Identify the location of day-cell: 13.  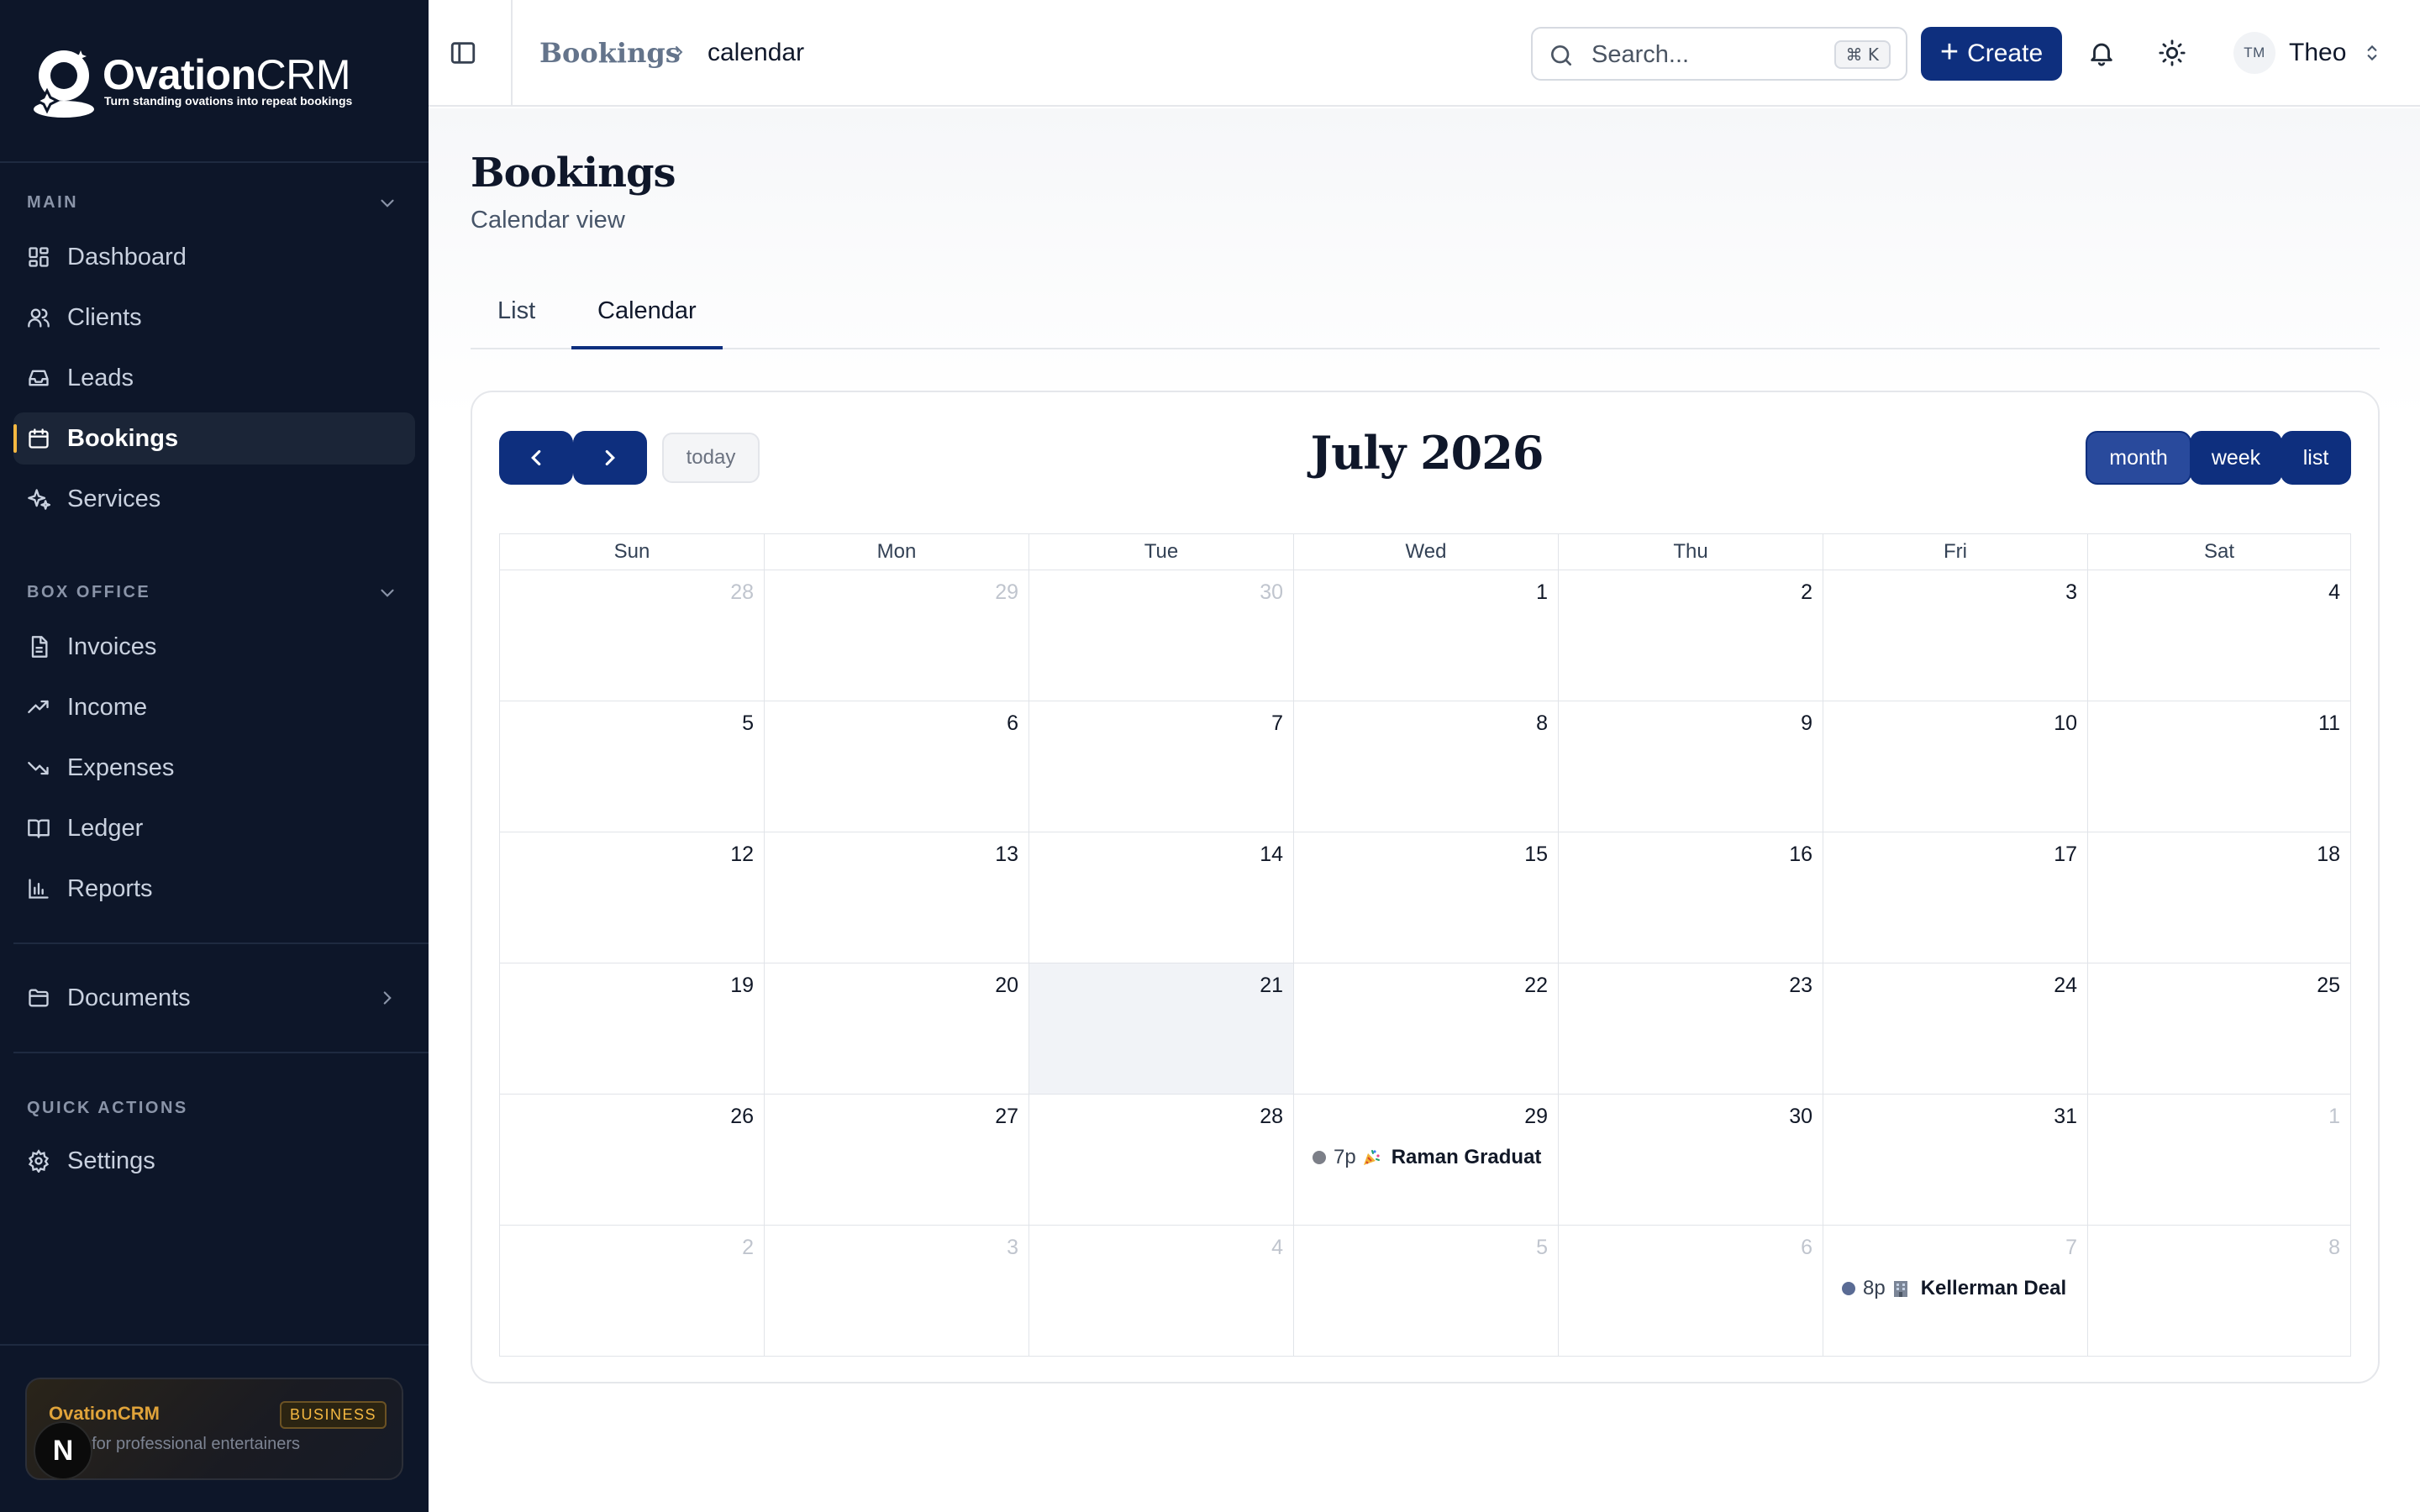
(896, 897).